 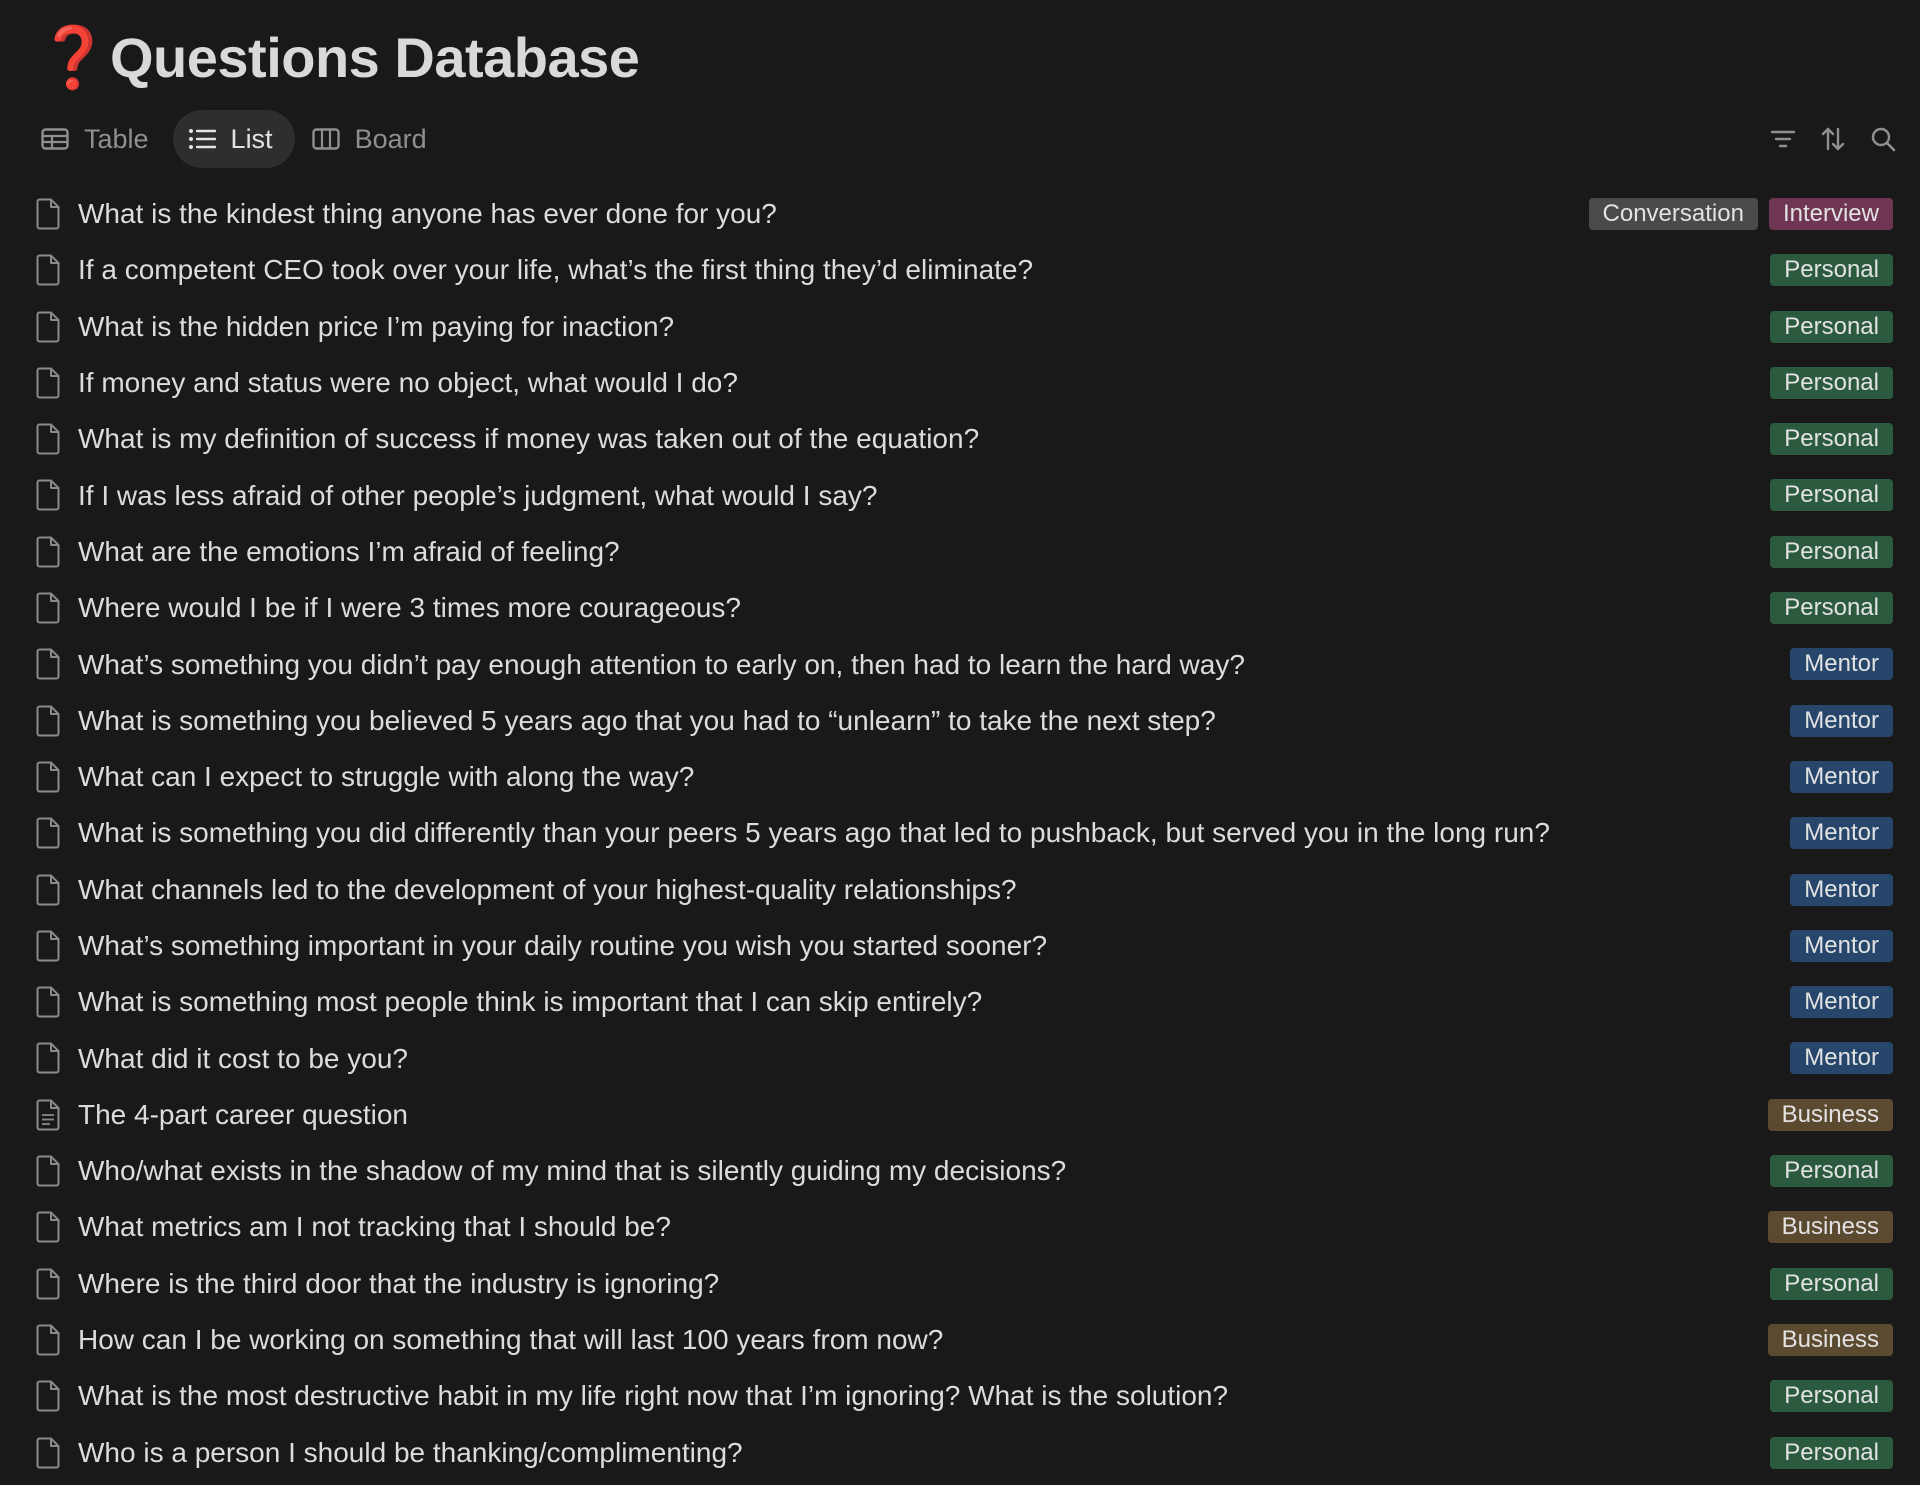 I want to click on tab-table: Table, so click(x=98, y=139).